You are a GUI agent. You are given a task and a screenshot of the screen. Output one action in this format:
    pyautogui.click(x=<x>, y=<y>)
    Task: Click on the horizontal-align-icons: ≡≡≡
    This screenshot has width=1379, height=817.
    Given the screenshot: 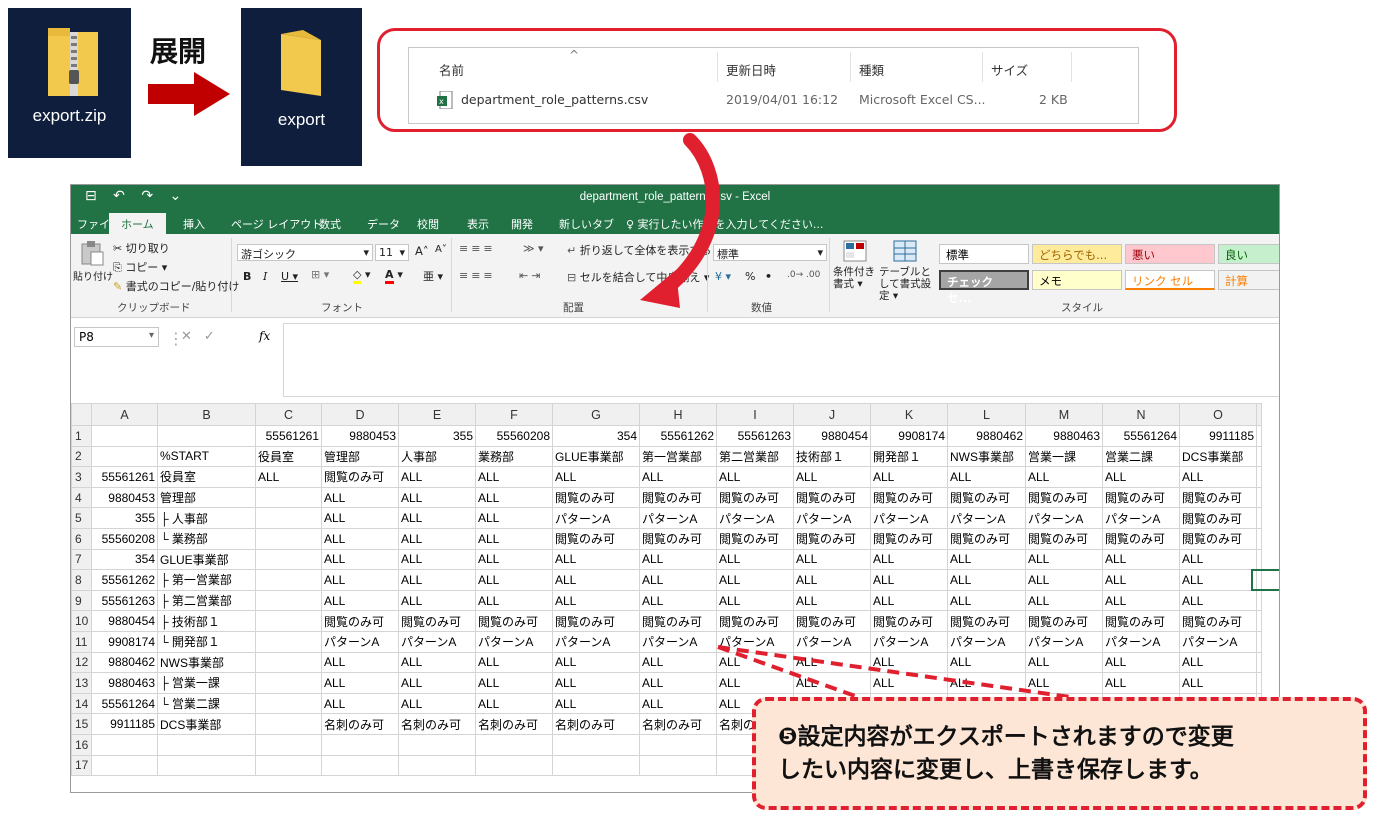 What is the action you would take?
    pyautogui.click(x=477, y=275)
    